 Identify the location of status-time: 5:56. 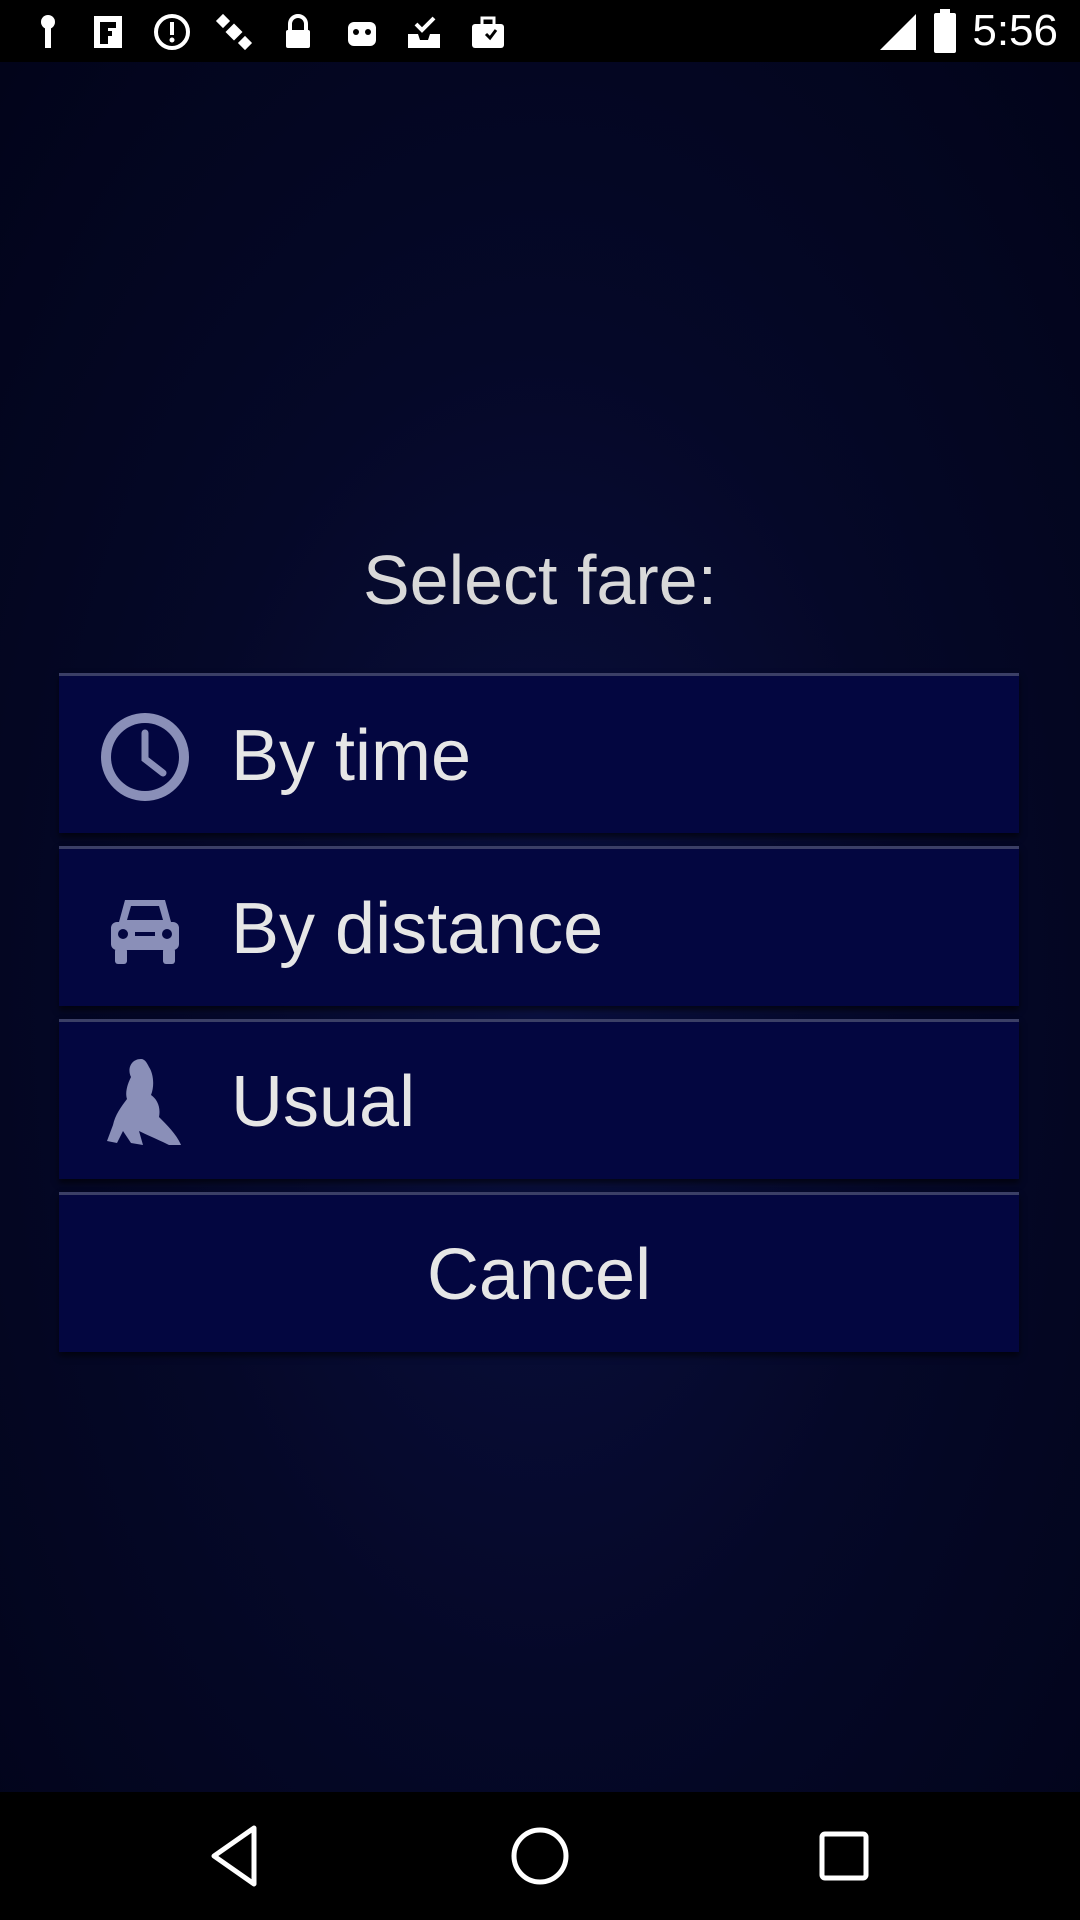
(1015, 30).